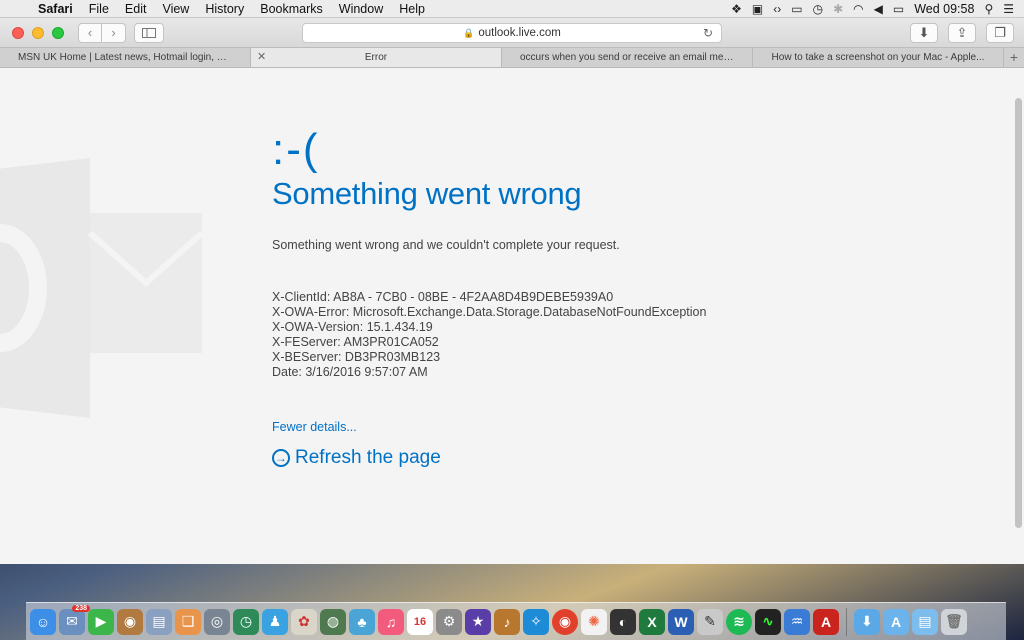 The height and width of the screenshot is (640, 1024). Describe the element at coordinates (350, 372) in the screenshot. I see `detail-date: Date: 3/16/2016 9:57:07 AM` at that location.